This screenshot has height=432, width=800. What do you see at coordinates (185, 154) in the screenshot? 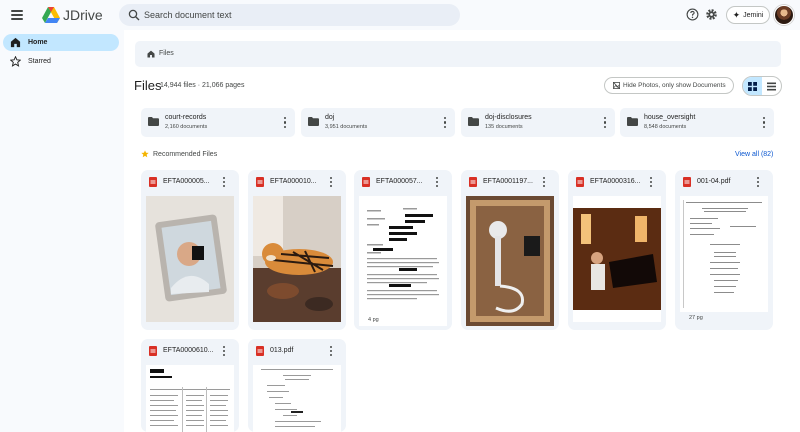
I see `section-title: Recommended Files` at bounding box center [185, 154].